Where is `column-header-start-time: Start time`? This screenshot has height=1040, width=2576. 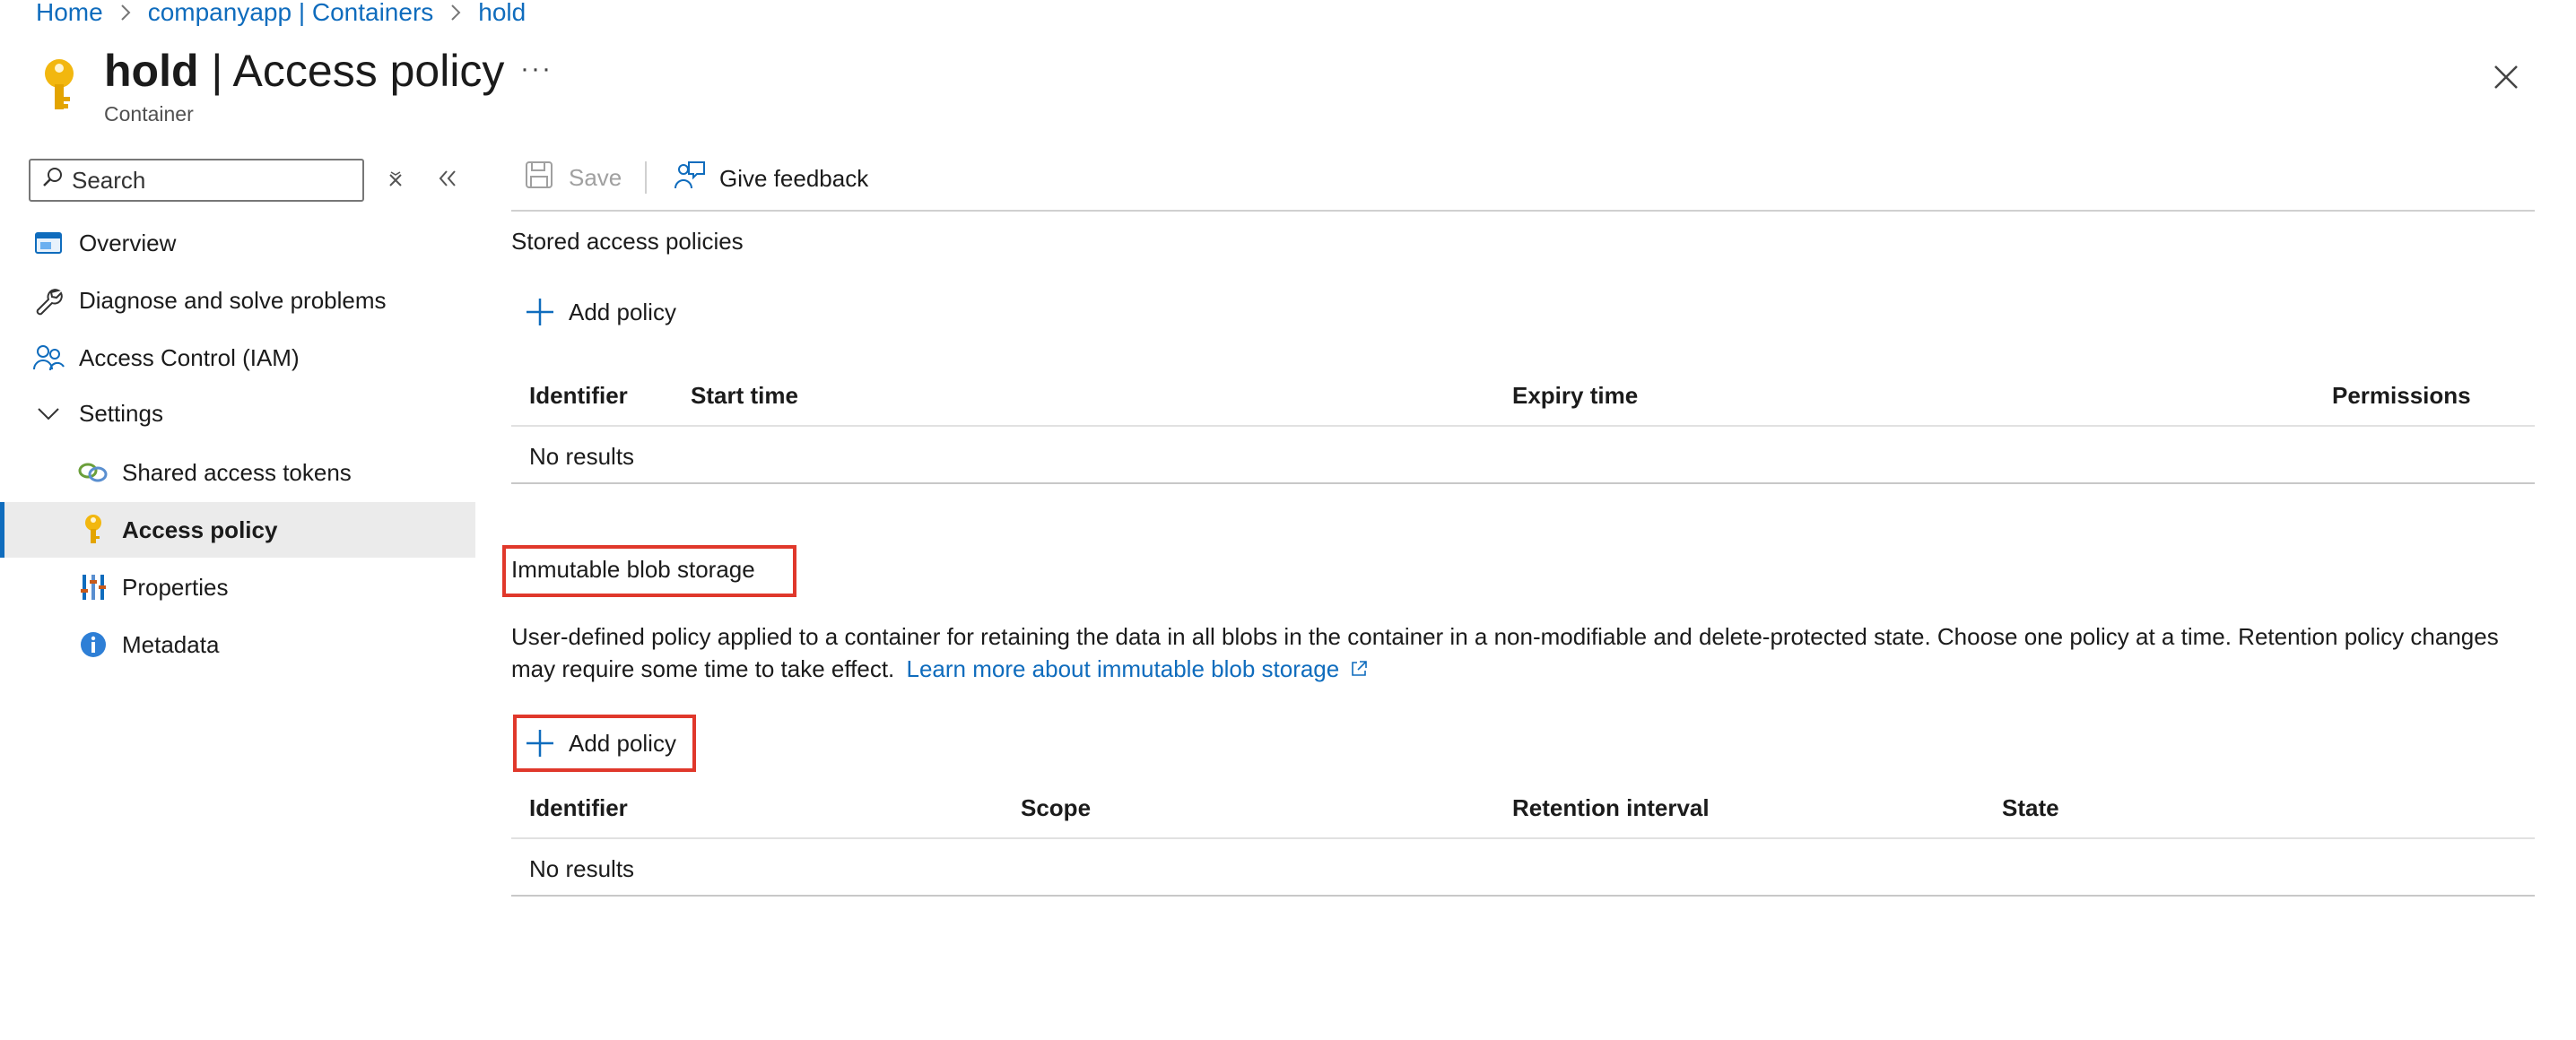 column-header-start-time: Start time is located at coordinates (744, 396).